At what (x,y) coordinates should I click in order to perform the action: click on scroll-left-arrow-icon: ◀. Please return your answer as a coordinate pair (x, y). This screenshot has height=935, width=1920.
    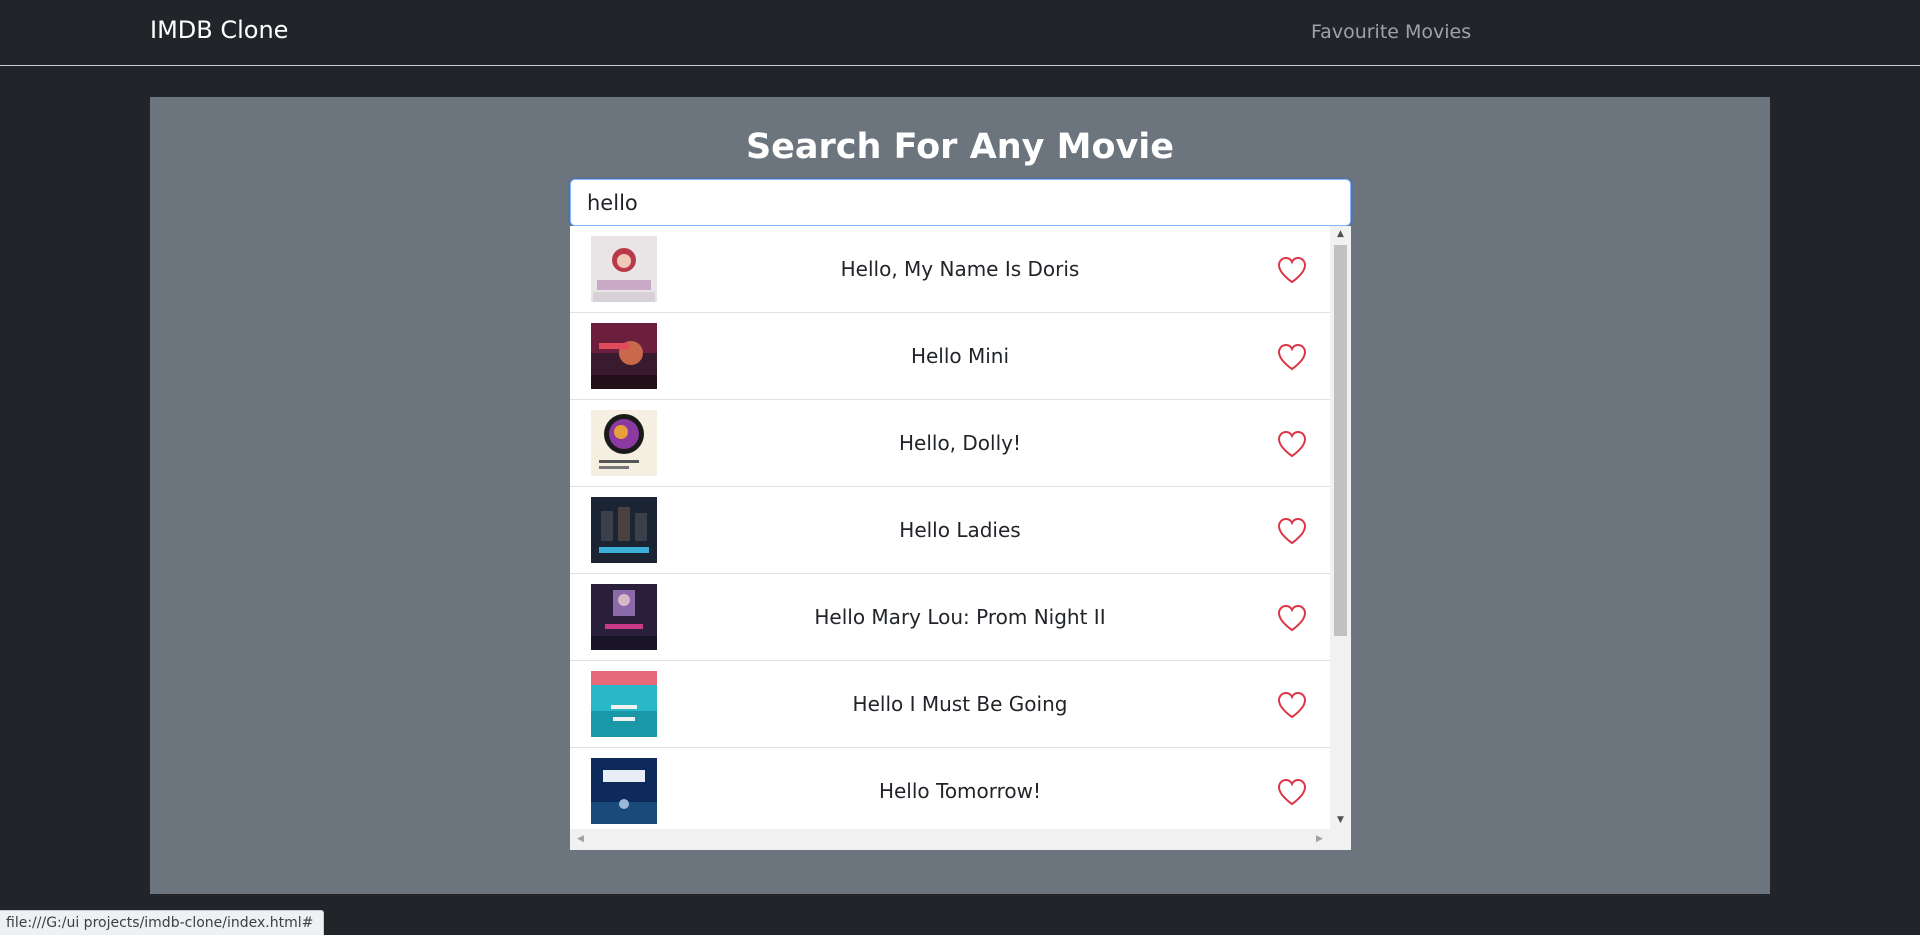
    Looking at the image, I should click on (580, 839).